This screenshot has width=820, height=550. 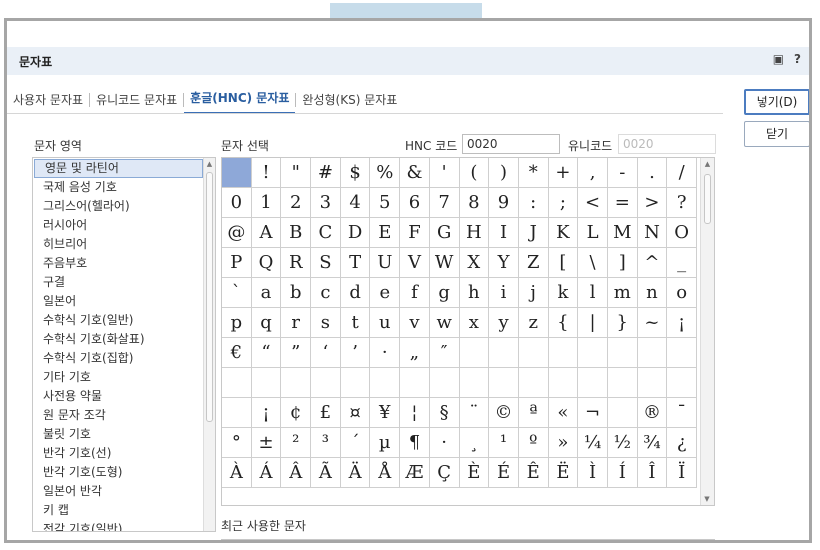 I want to click on char-cell: º, so click(x=533, y=443).